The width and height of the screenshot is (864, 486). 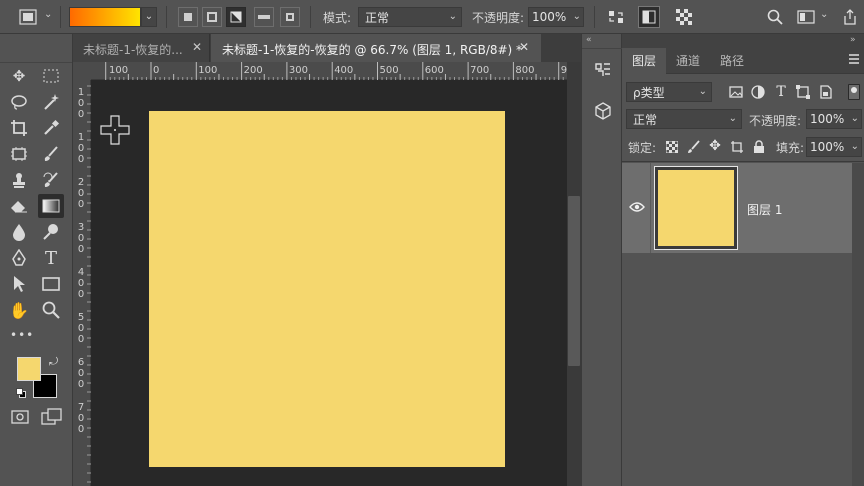 I want to click on opacity-input: 100% ⌄, so click(x=556, y=17).